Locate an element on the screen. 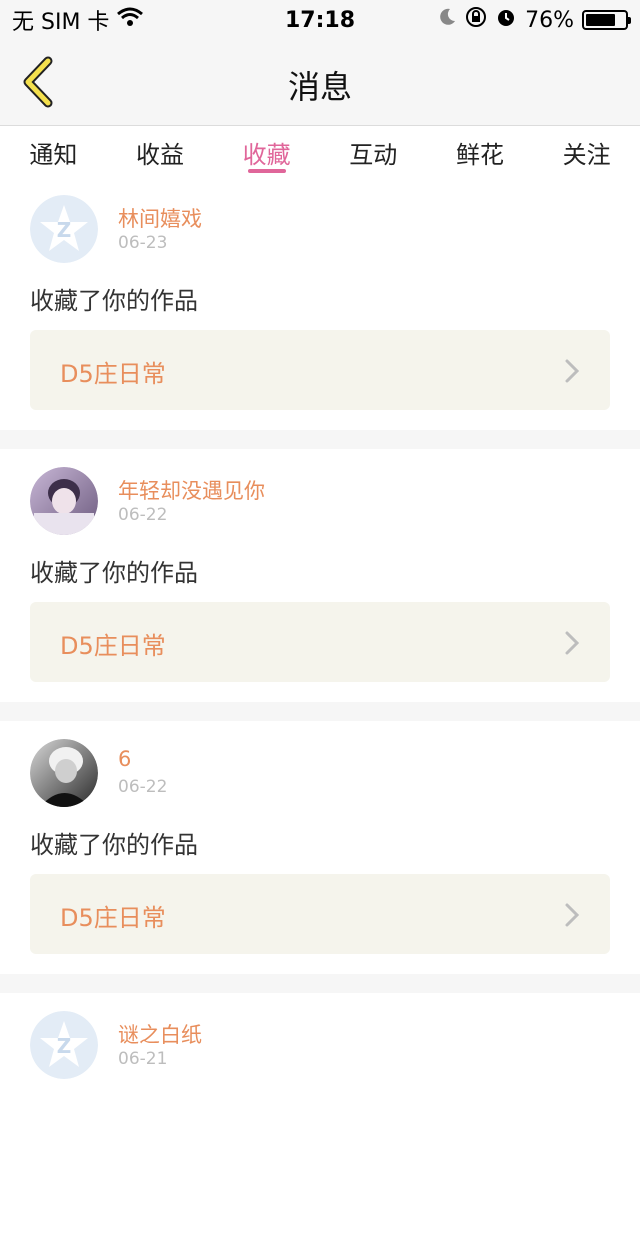 This screenshot has height=1246, width=640. page-title: 消息 is located at coordinates (319, 87).